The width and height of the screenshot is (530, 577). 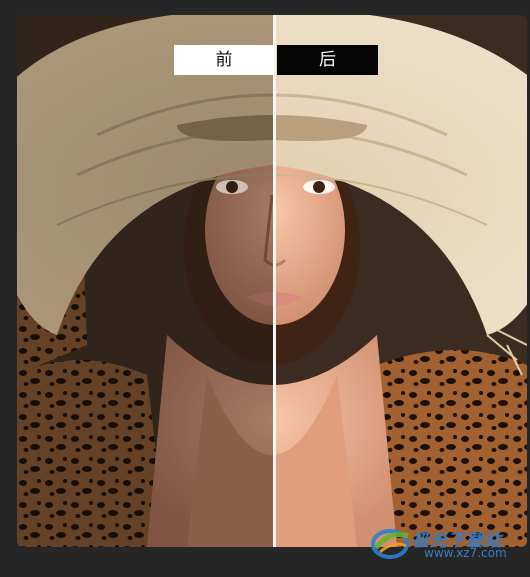 What do you see at coordinates (390, 544) in the screenshot?
I see `aurora-logo-icon` at bounding box center [390, 544].